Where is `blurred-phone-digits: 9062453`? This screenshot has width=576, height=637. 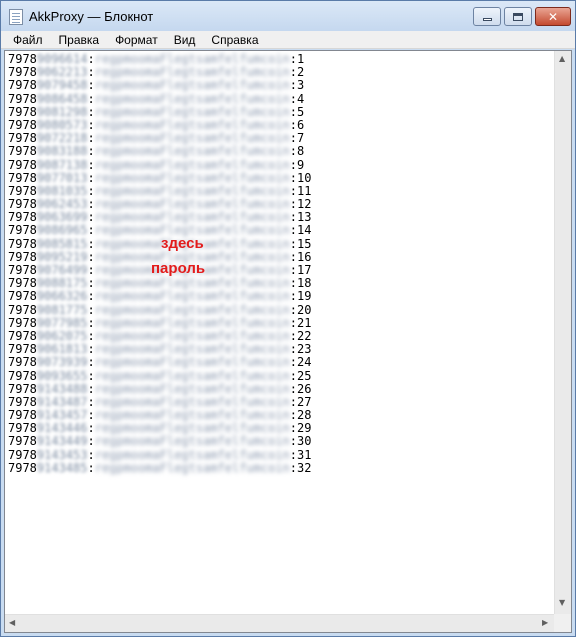
blurred-phone-digits: 9062453 is located at coordinates (62, 204).